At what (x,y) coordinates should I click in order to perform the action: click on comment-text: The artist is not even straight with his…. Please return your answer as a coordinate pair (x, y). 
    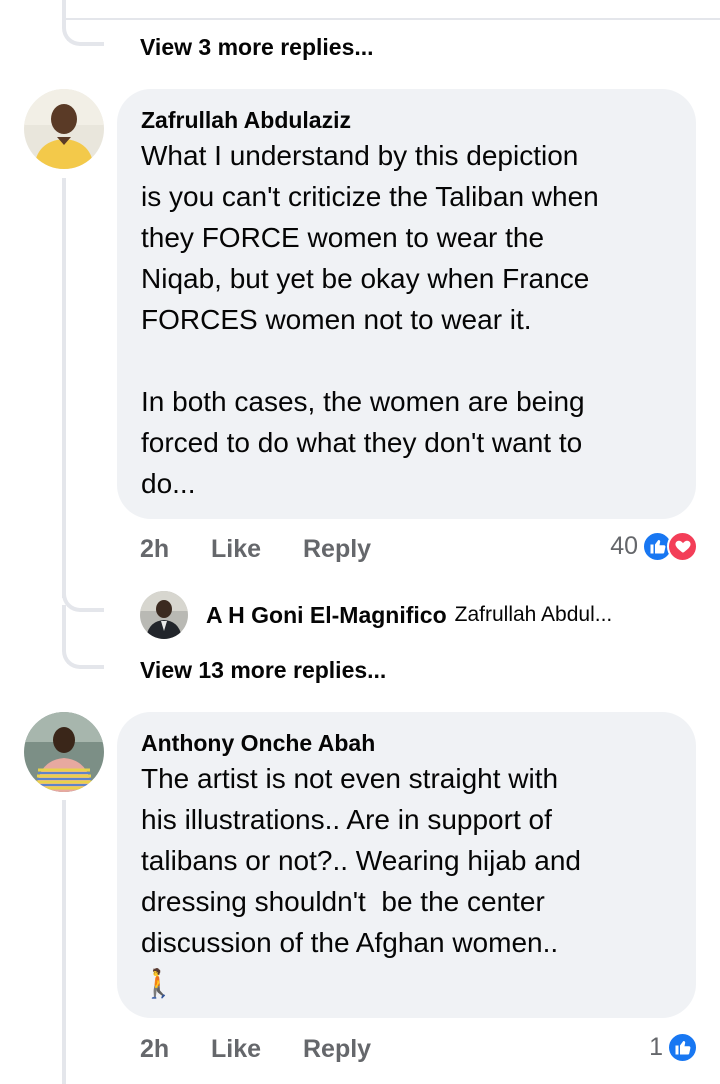
    Looking at the image, I should click on (361, 860).